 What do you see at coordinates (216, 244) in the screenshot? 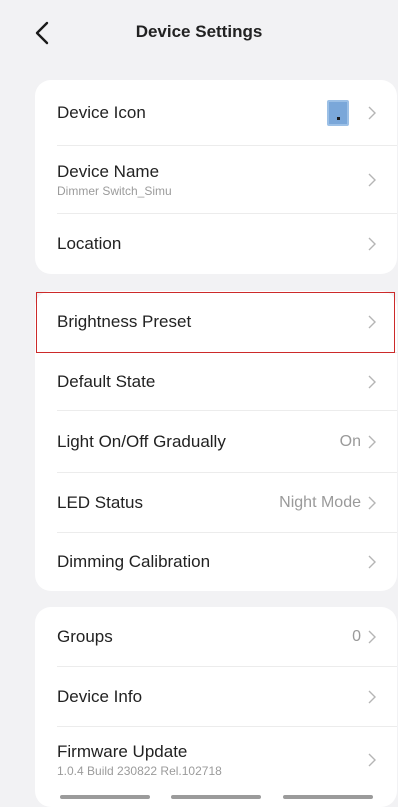
I see `location-row: Location` at bounding box center [216, 244].